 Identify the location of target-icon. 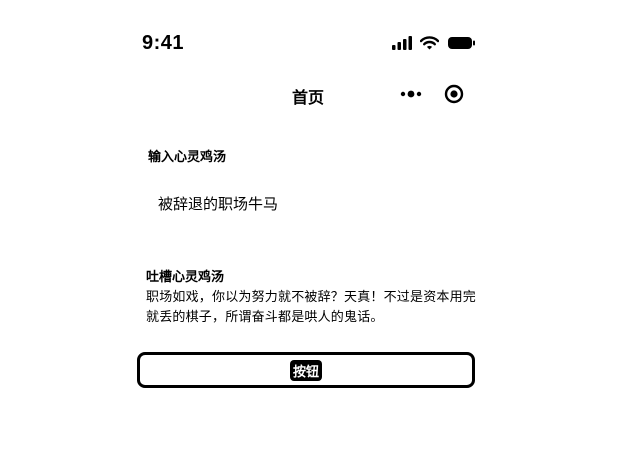
(454, 94).